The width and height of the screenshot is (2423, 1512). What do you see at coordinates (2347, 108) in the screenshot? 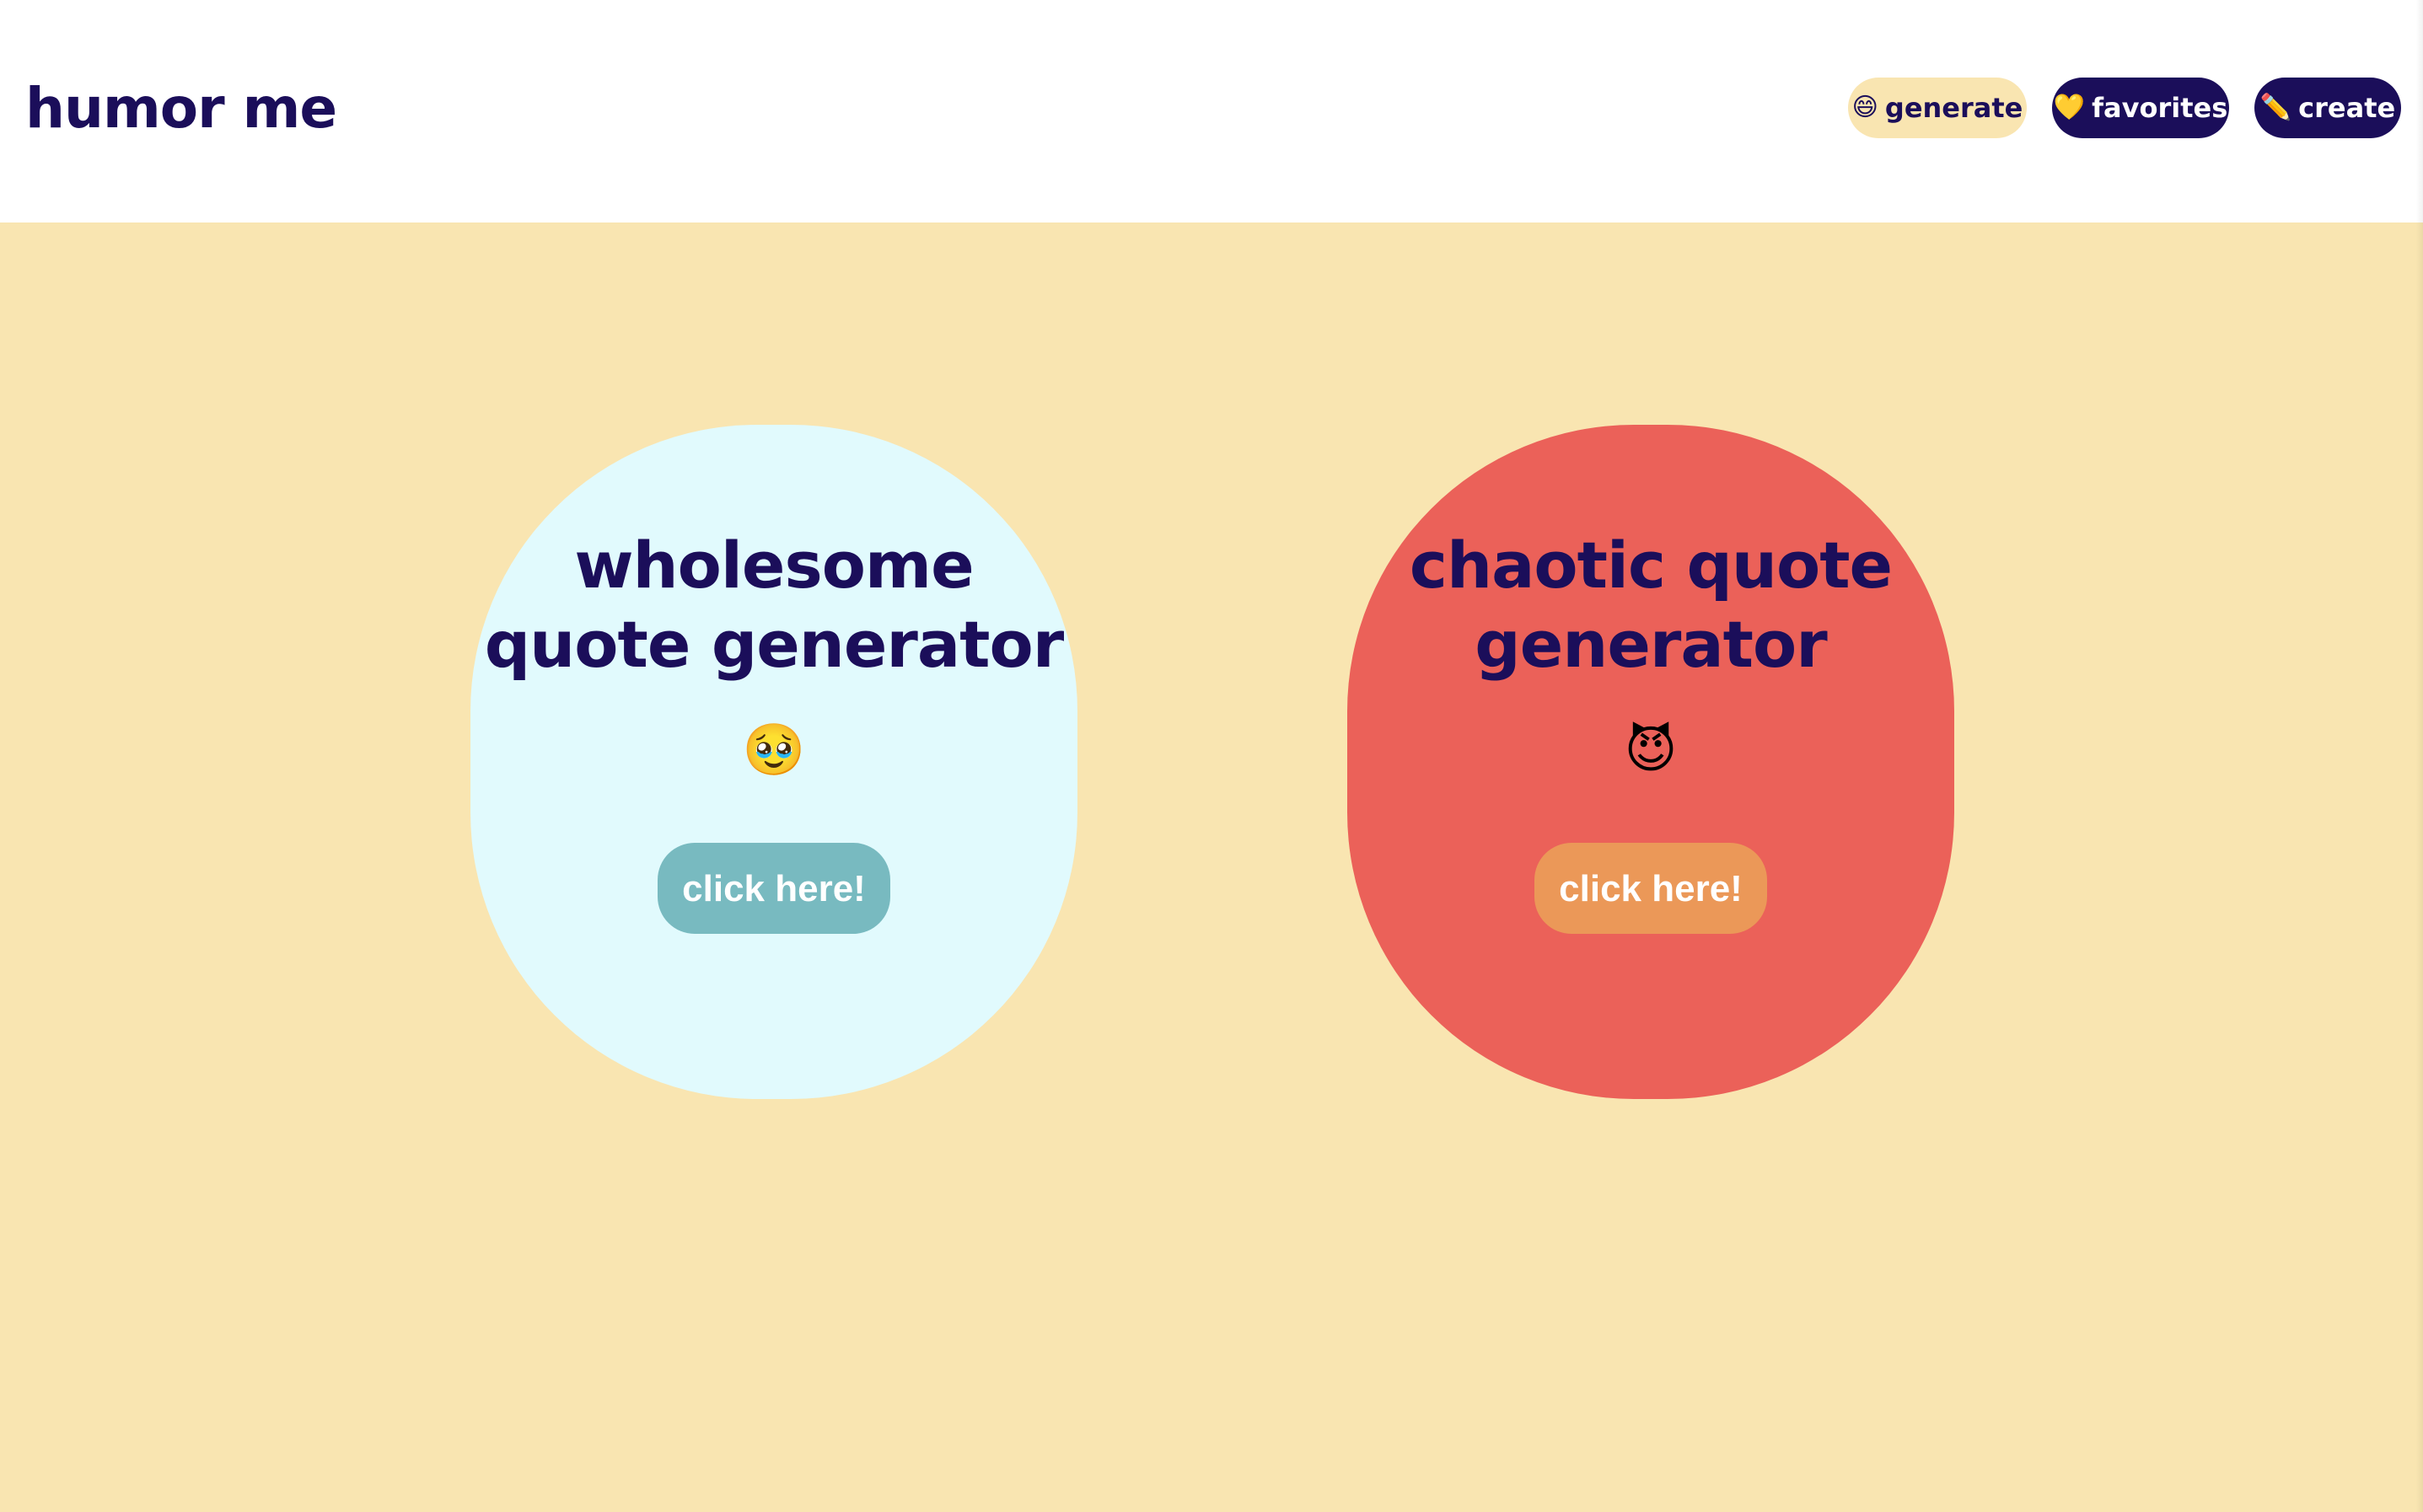
I see `nav-create-label: create` at bounding box center [2347, 108].